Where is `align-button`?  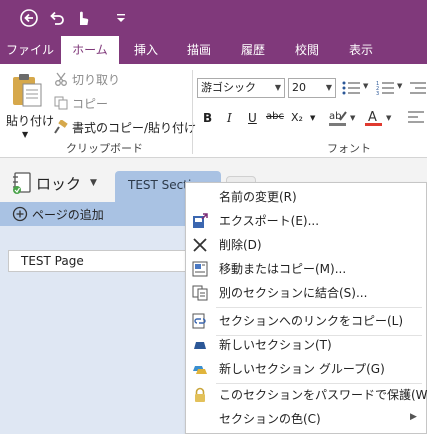
align-button is located at coordinates (417, 119).